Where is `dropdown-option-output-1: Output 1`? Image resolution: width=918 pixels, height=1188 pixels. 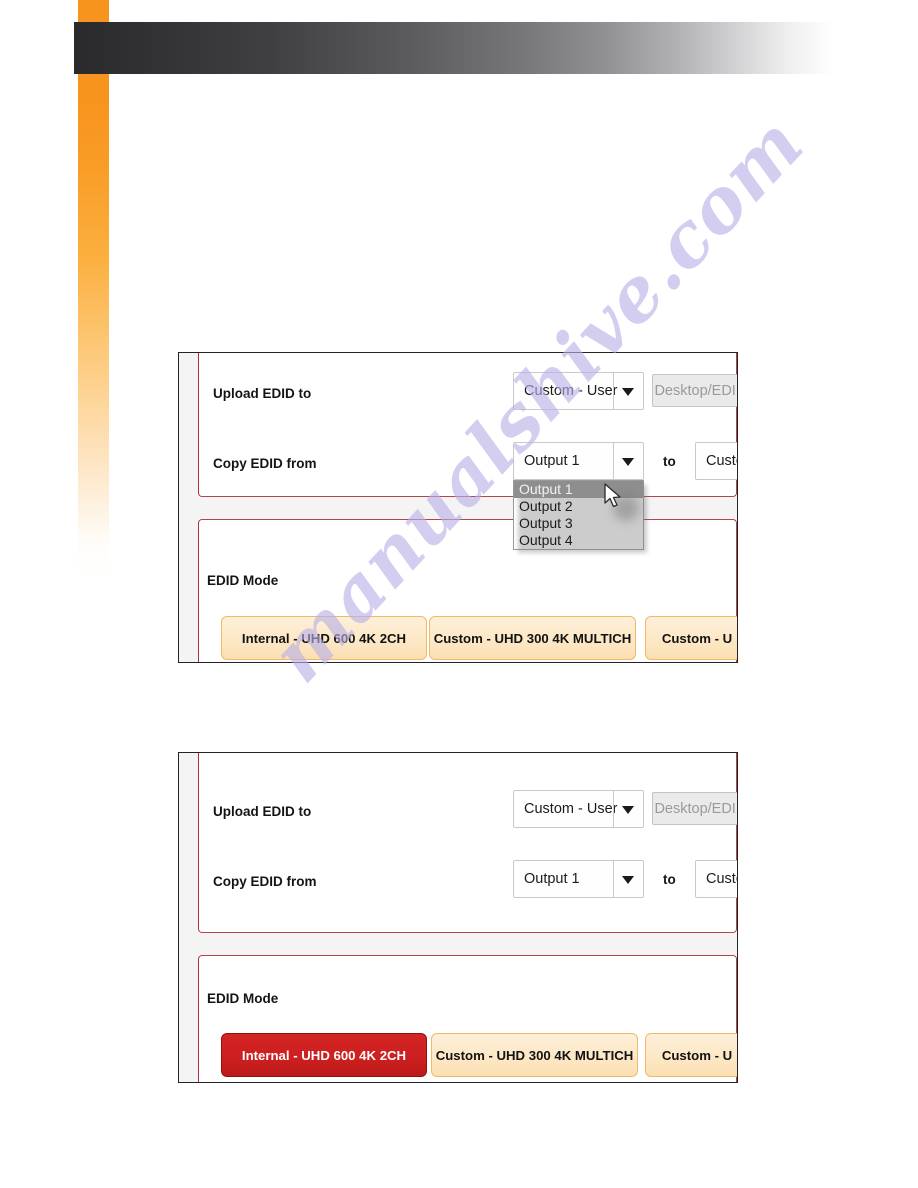
dropdown-option-output-1: Output 1 is located at coordinates (578, 489).